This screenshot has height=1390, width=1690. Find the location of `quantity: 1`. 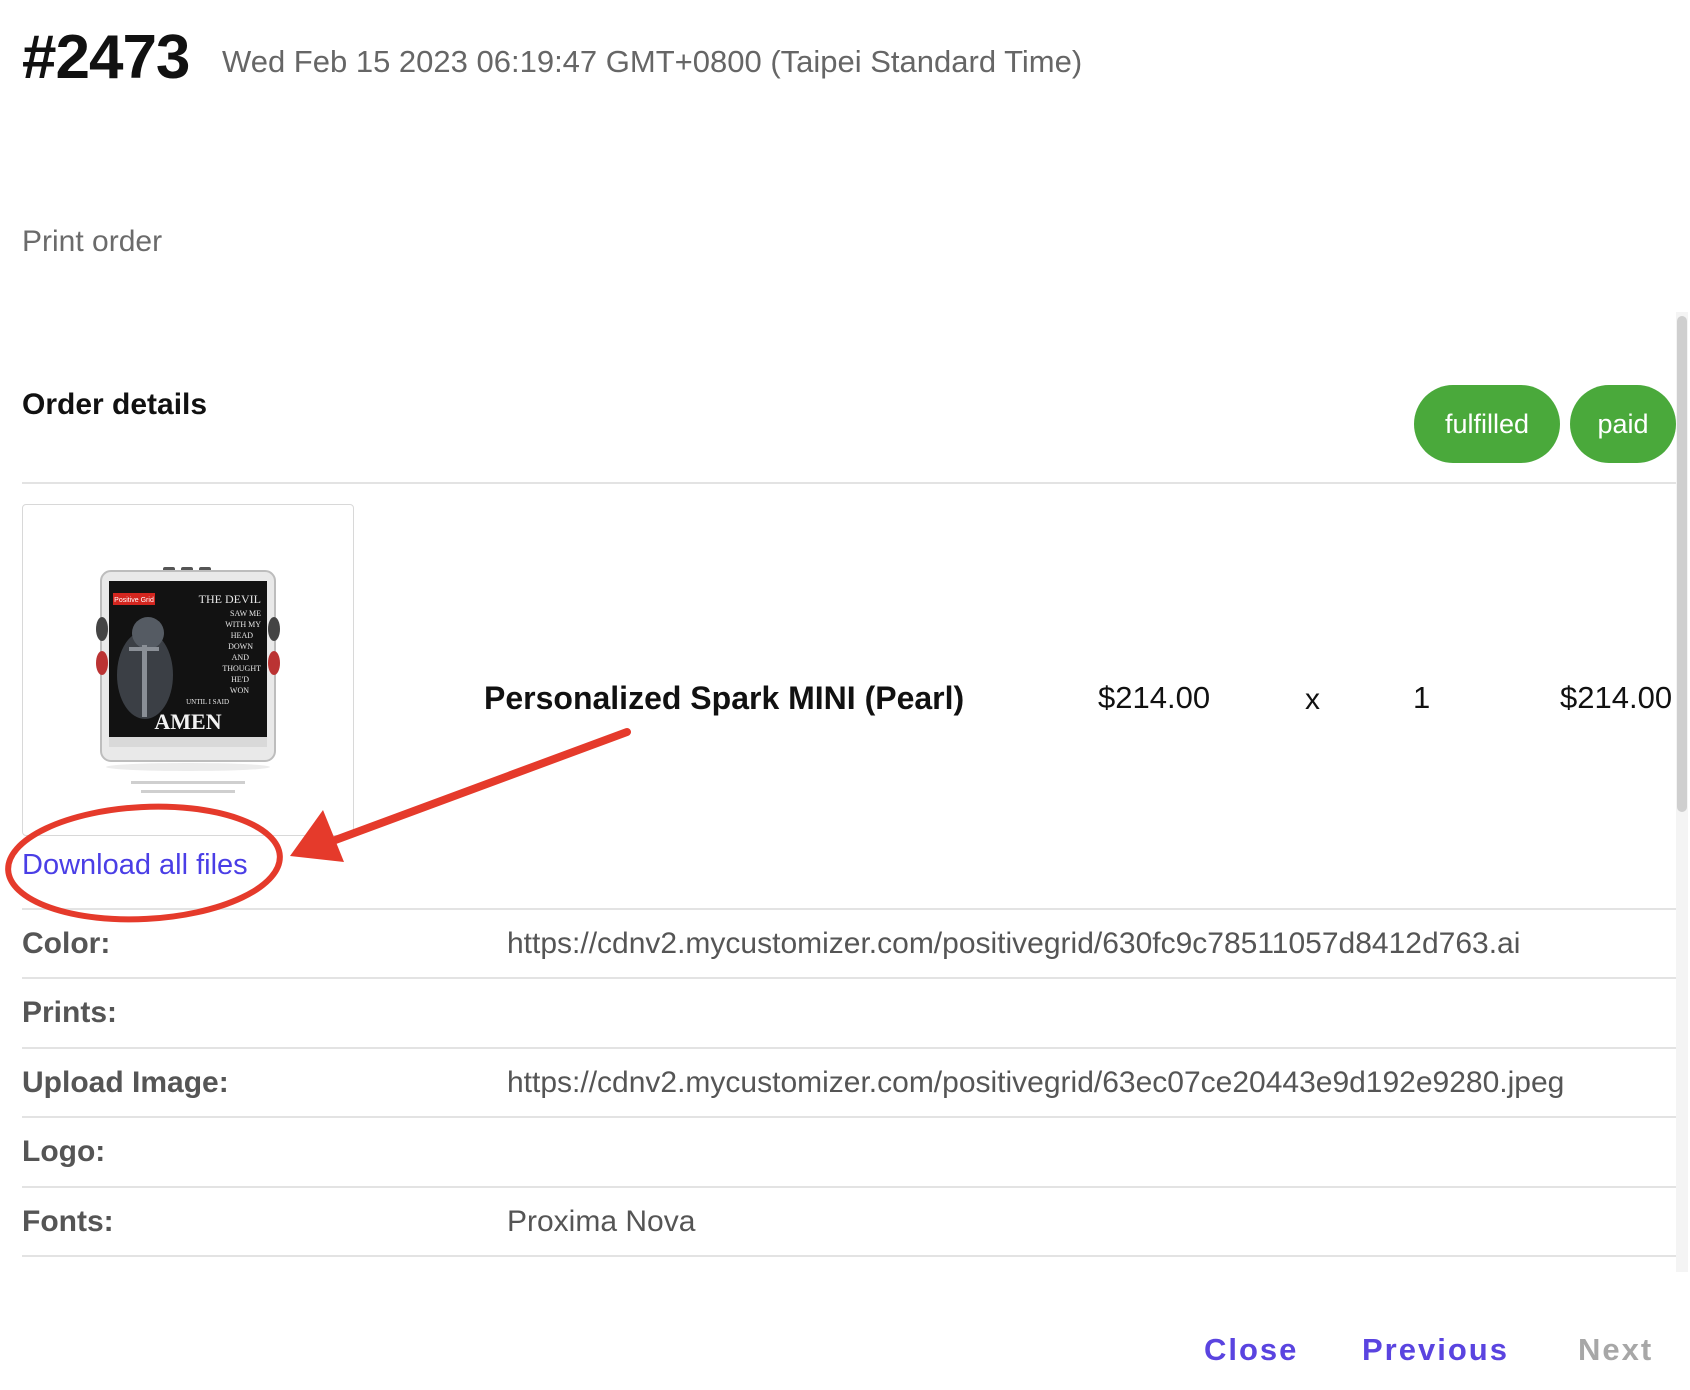

quantity: 1 is located at coordinates (1422, 697).